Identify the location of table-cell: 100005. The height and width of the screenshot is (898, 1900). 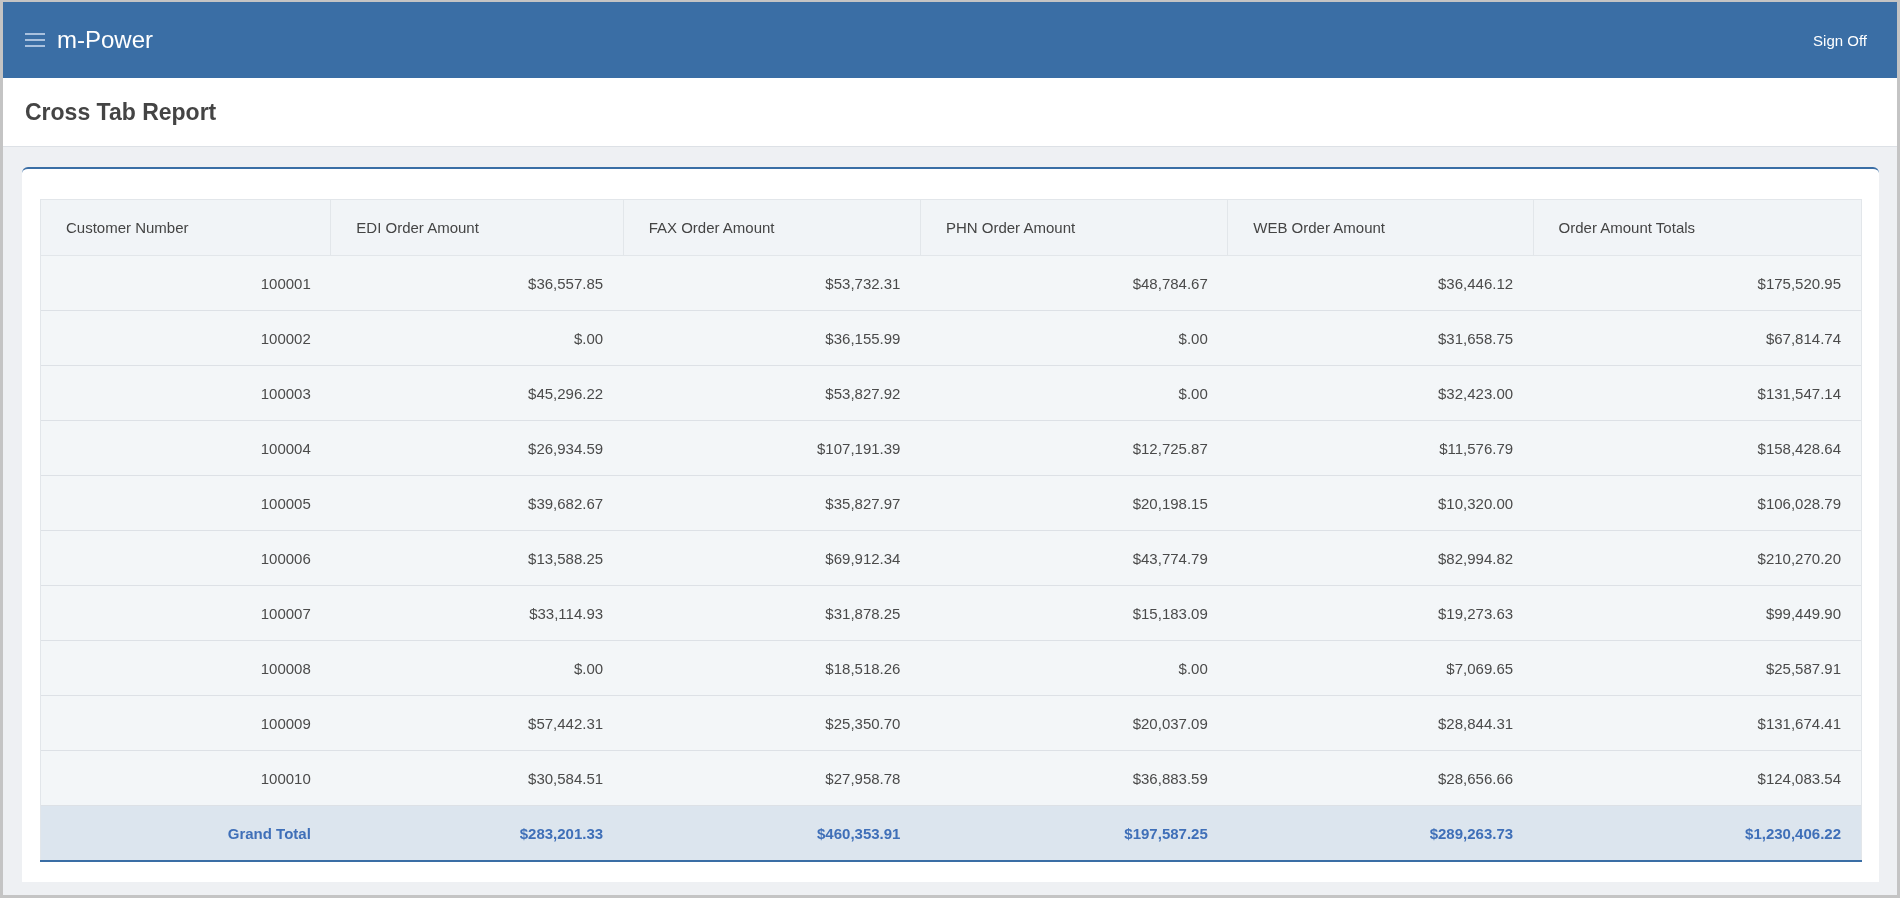
(185, 503).